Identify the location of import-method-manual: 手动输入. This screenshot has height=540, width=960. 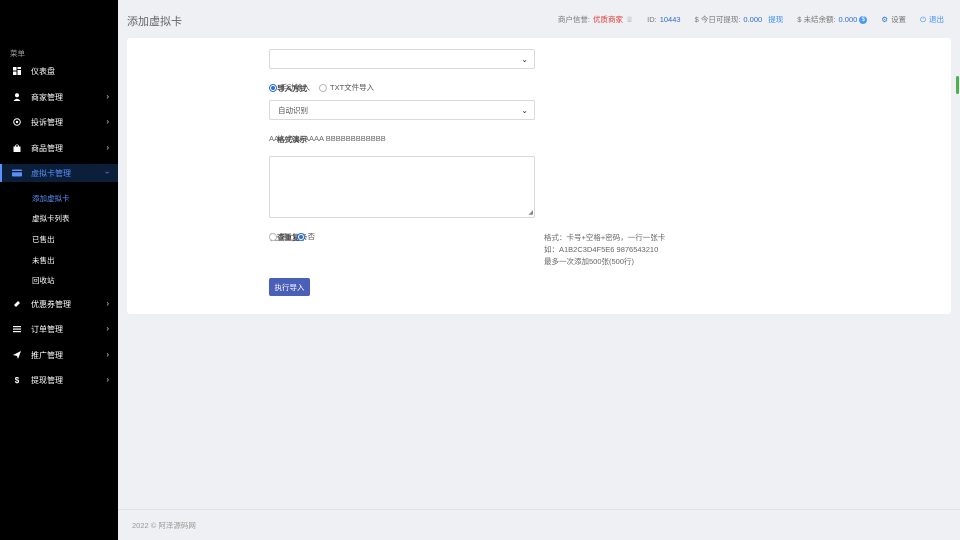
(289, 87).